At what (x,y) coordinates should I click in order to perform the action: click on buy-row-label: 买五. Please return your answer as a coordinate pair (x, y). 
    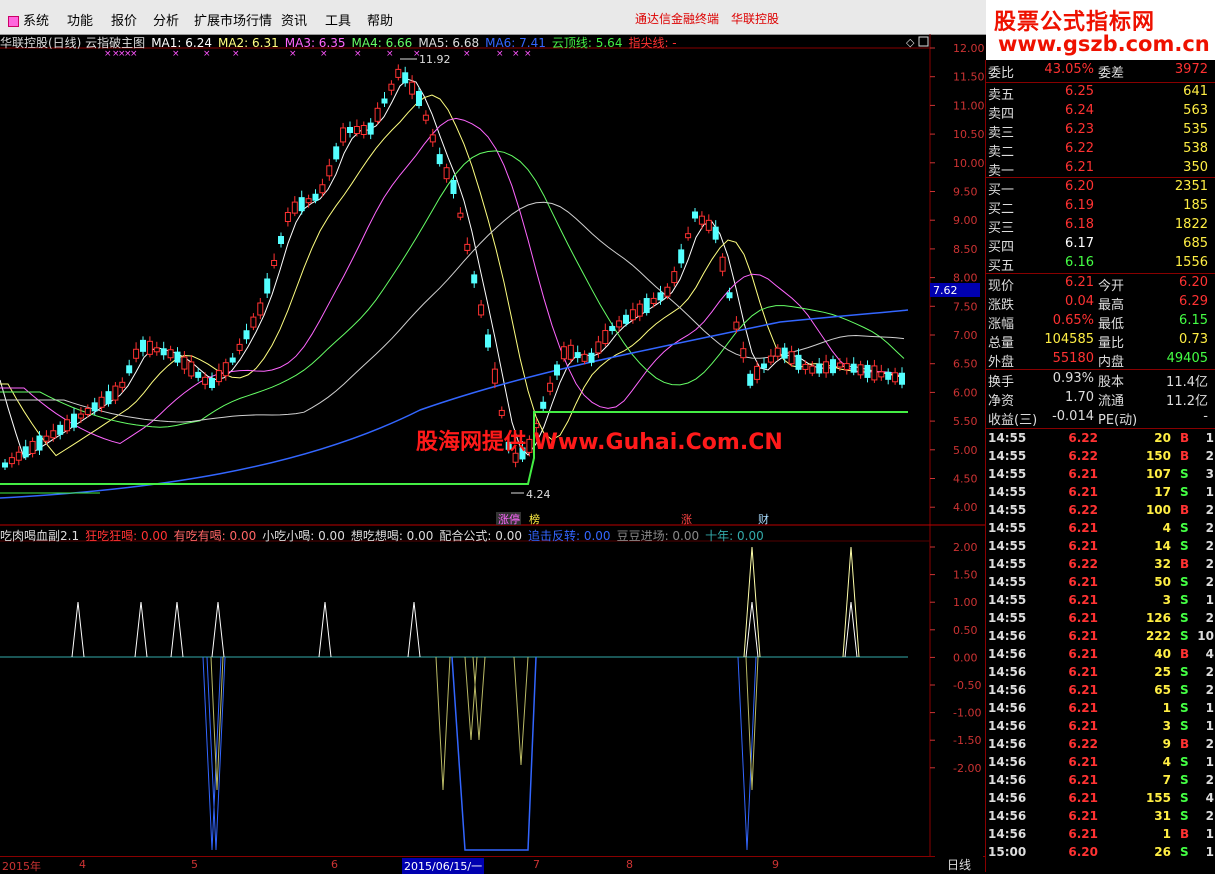
    Looking at the image, I should click on (1001, 266).